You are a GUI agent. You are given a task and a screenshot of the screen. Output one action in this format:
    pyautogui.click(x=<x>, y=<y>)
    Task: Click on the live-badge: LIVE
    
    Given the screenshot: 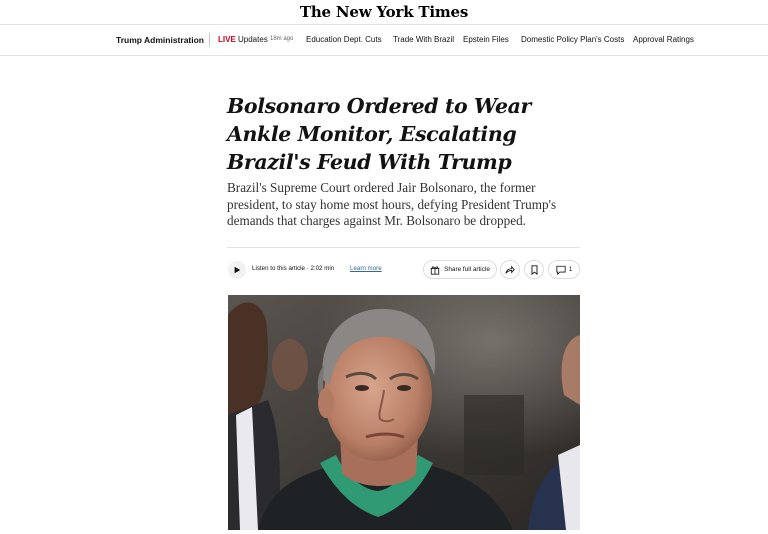 What is the action you would take?
    pyautogui.click(x=227, y=39)
    